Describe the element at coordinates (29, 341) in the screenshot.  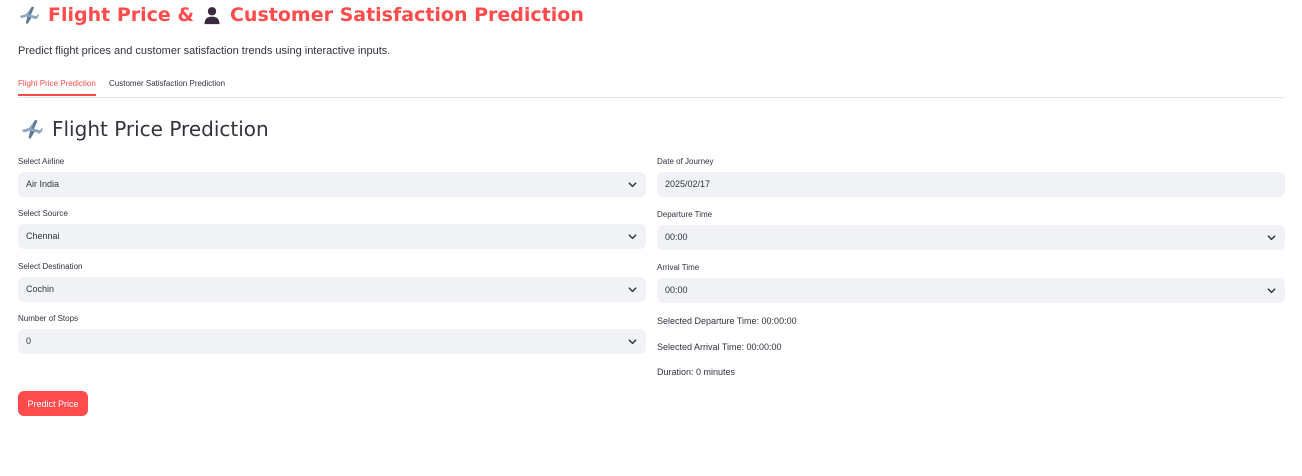
I see `stops-value: 0` at that location.